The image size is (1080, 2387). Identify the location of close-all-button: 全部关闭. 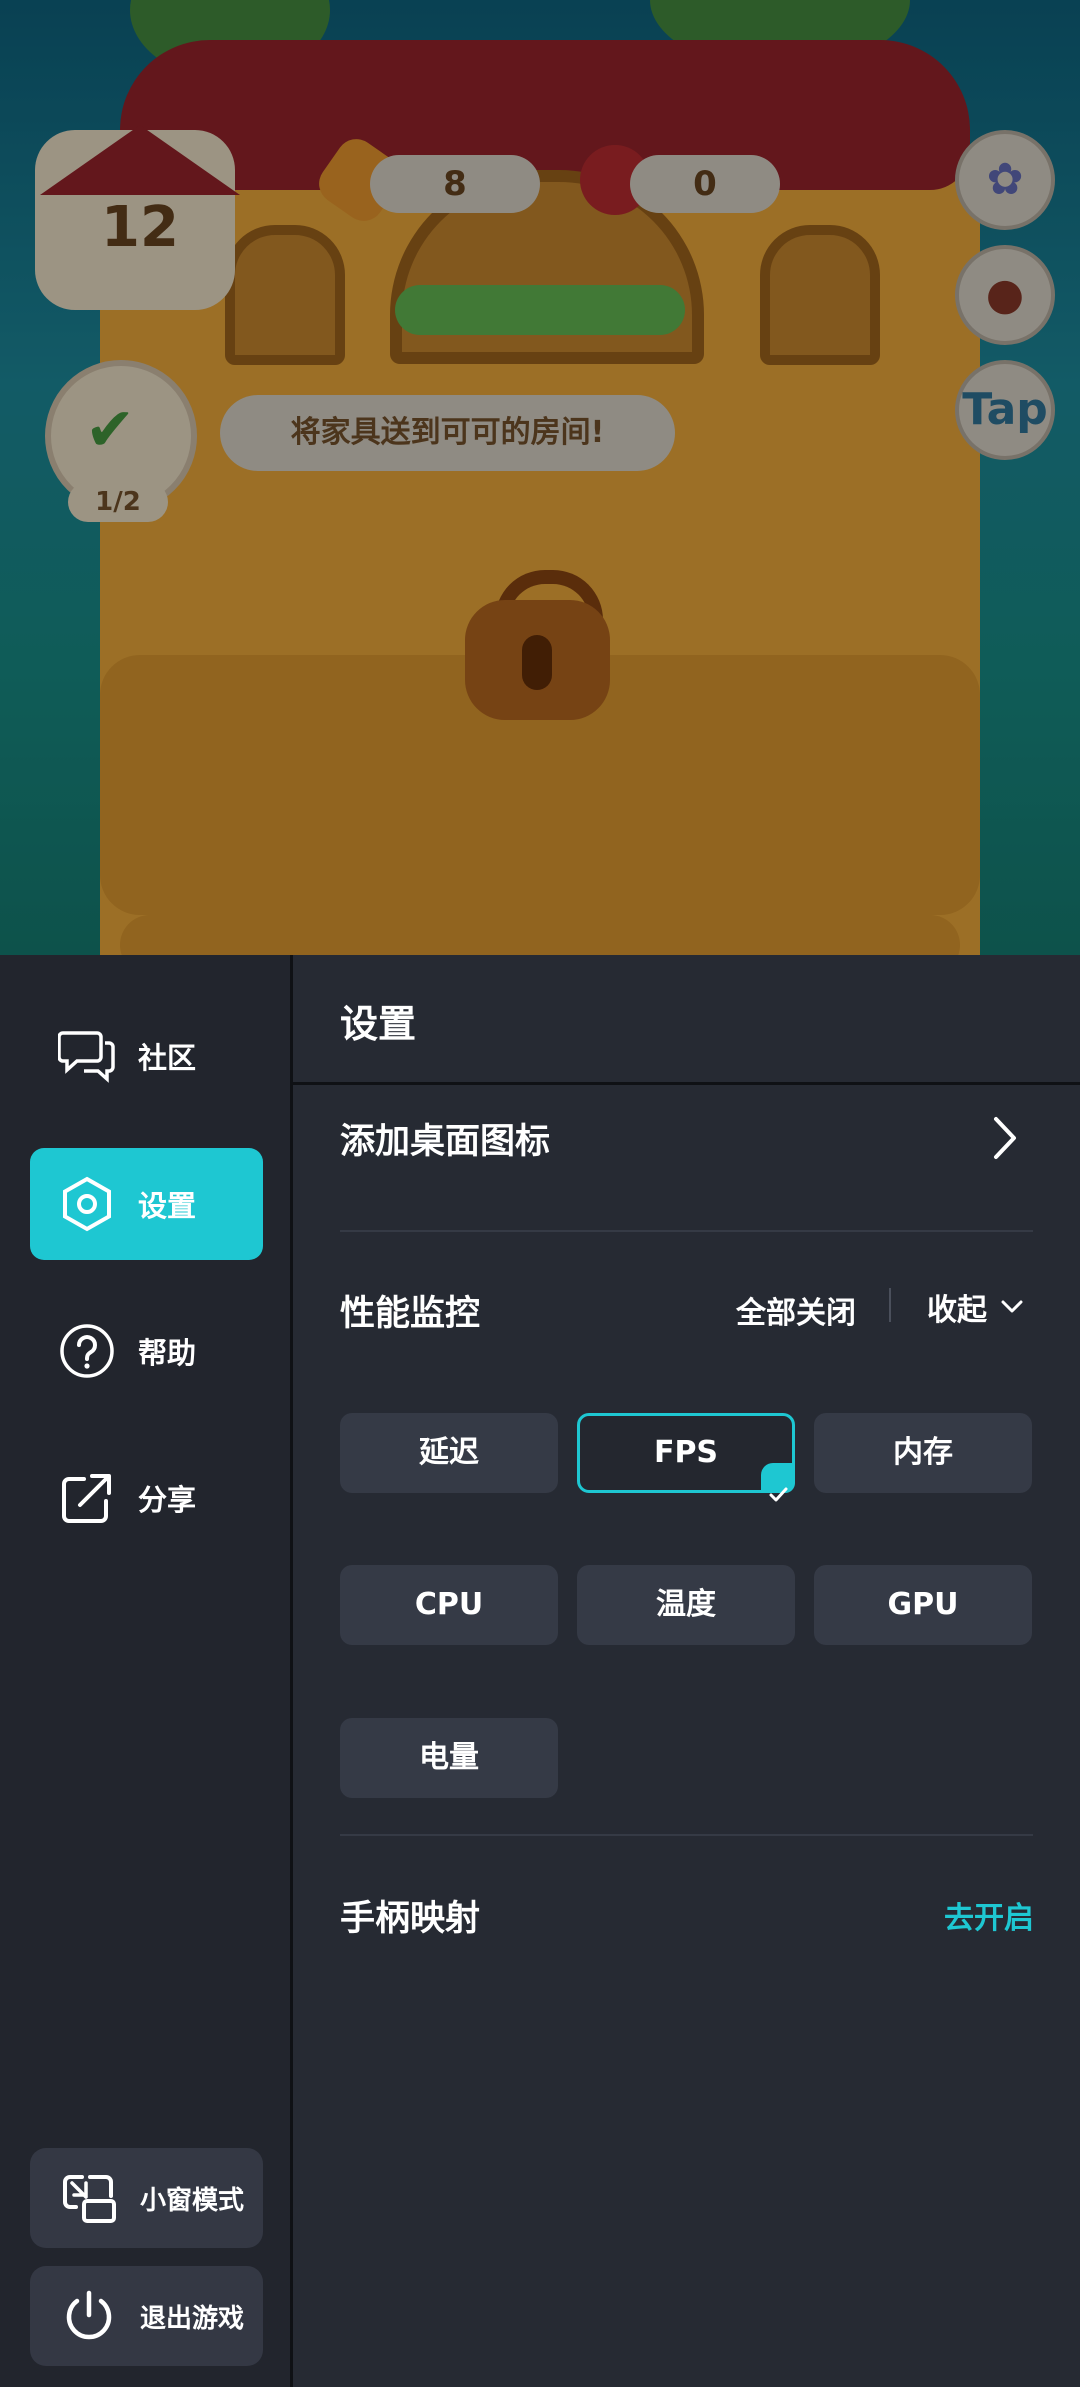
(796, 1310).